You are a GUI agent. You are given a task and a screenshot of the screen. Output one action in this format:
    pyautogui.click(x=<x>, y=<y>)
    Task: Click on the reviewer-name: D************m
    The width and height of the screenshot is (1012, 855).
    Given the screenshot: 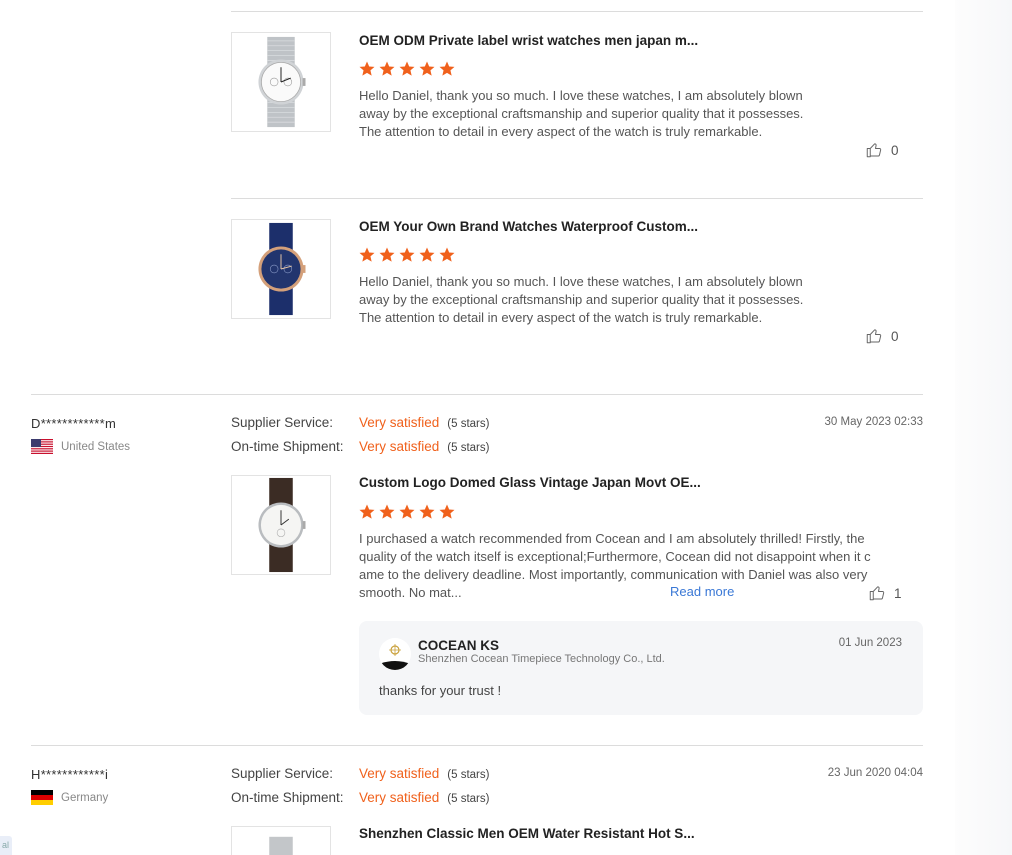 What is the action you would take?
    pyautogui.click(x=74, y=423)
    